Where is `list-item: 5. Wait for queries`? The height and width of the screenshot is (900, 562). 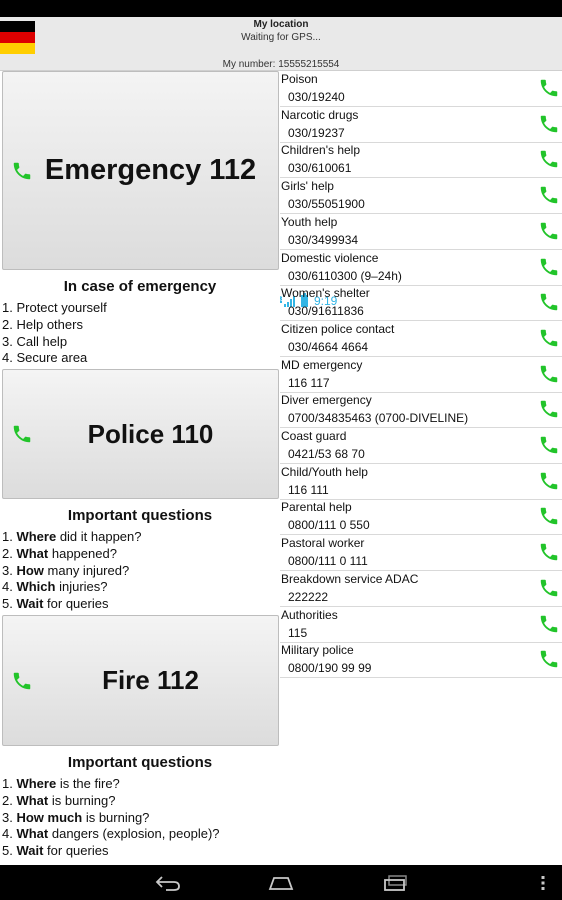 list-item: 5. Wait for queries is located at coordinates (55, 604).